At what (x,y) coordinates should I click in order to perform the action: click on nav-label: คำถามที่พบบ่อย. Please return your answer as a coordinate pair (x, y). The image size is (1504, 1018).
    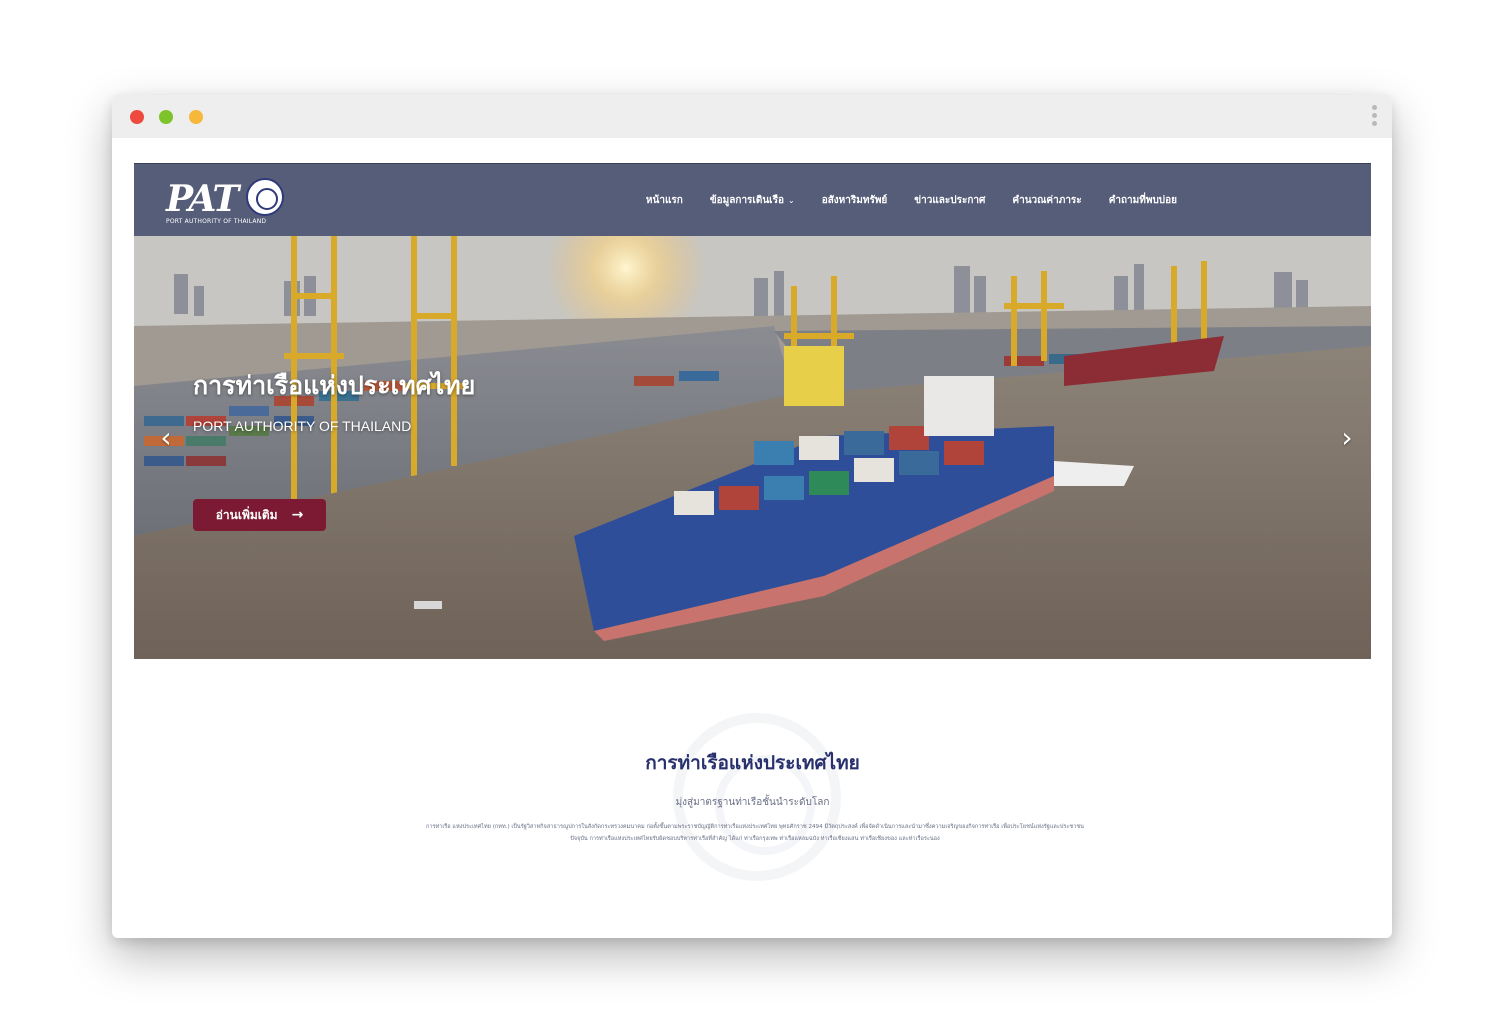
    Looking at the image, I should click on (1142, 200).